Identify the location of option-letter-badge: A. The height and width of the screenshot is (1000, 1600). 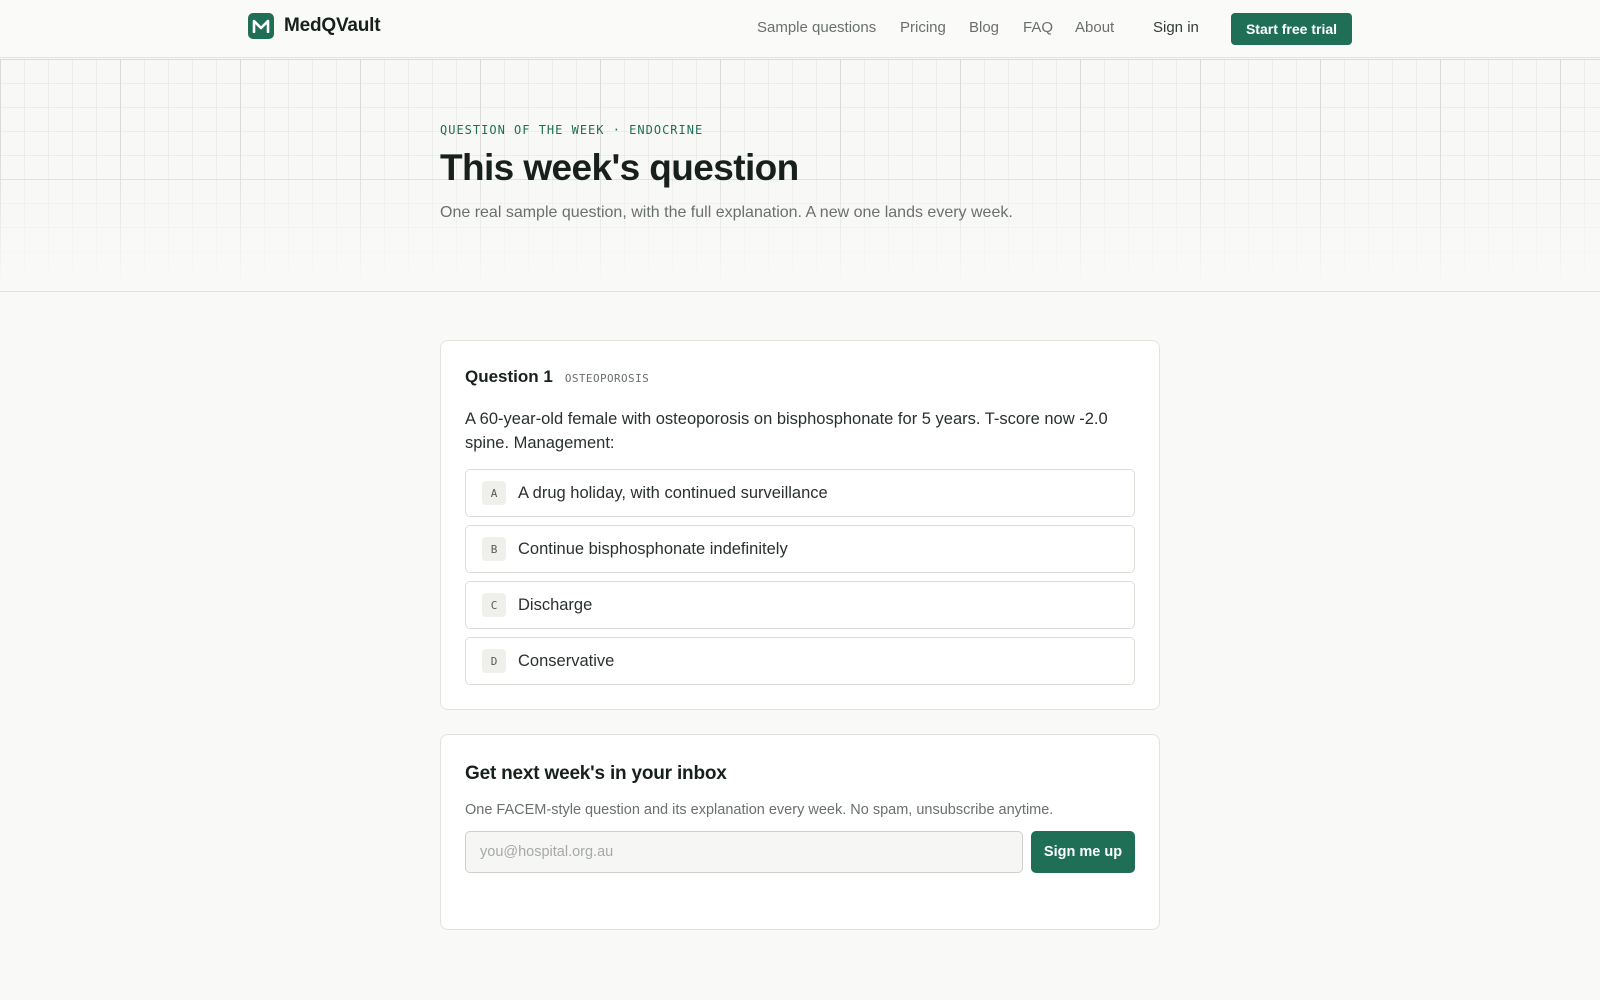
(494, 493).